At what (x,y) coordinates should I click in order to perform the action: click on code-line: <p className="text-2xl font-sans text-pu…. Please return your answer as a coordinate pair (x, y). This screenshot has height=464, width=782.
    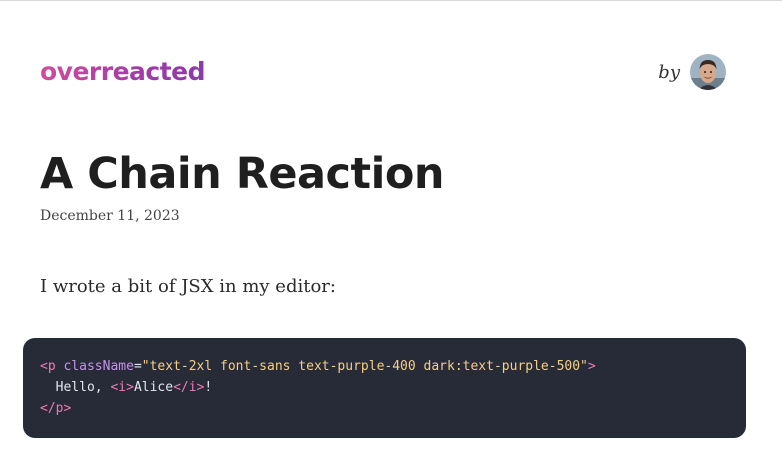
    Looking at the image, I should click on (384, 366).